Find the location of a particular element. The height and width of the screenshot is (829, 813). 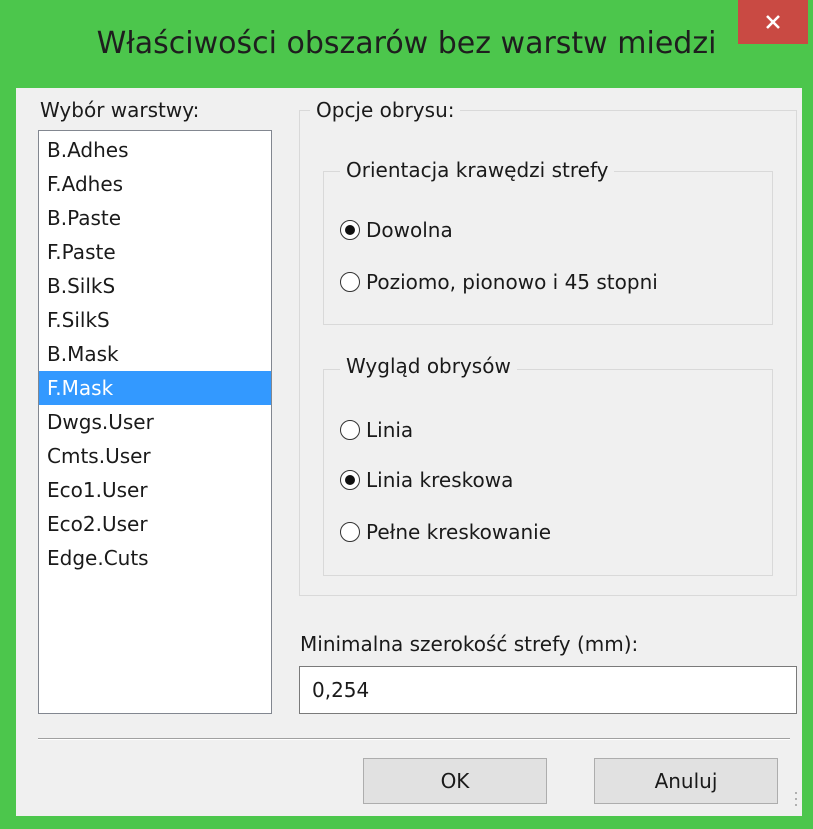

radio-orientation-45-label: Poziomo, pionowo i 45 stopni is located at coordinates (512, 282).